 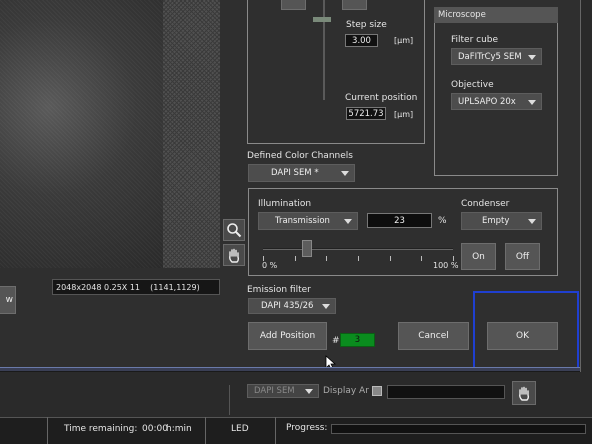 I want to click on add-position-button: Add Position, so click(x=287, y=336).